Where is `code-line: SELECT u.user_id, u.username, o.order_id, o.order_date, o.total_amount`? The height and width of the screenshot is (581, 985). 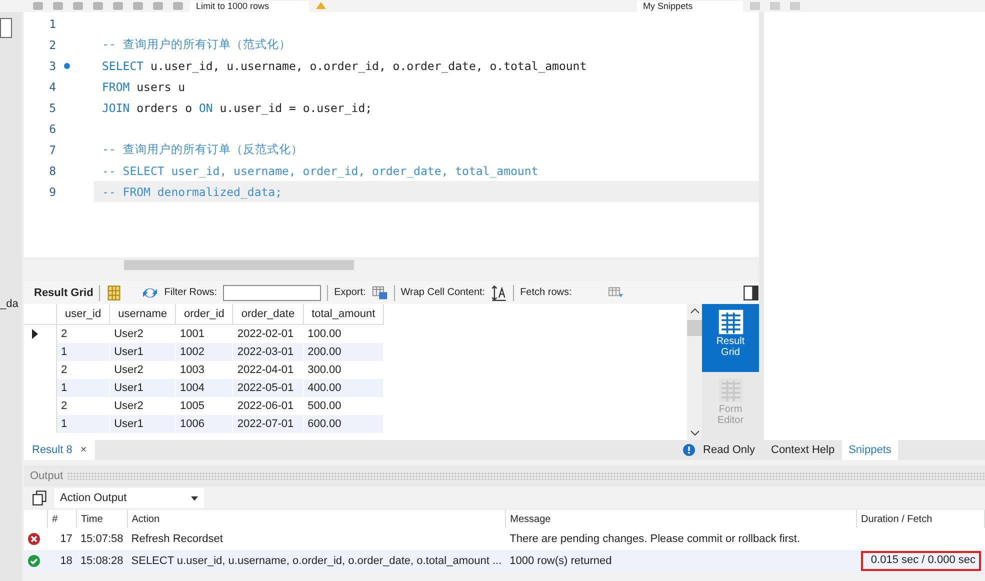
code-line: SELECT u.user_id, u.username, o.order_id, o.order_date, o.total_amount is located at coordinates (344, 65).